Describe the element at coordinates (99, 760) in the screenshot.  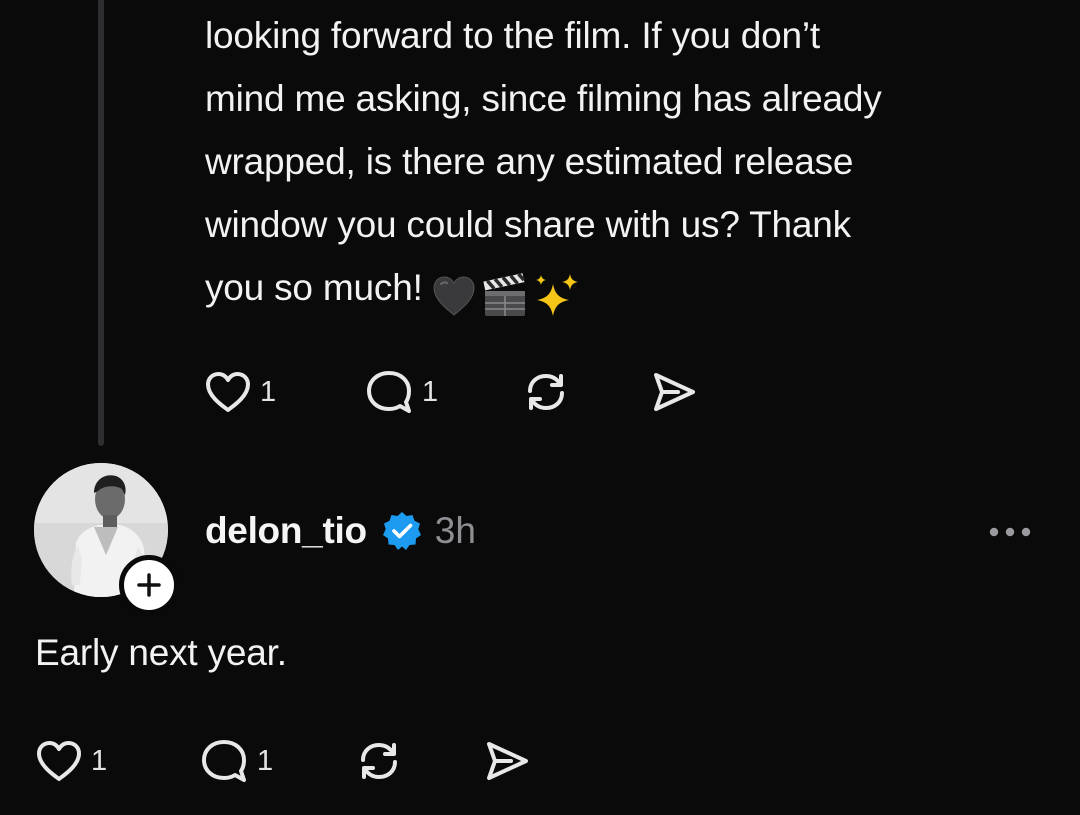
I see `reply-like-count: 1` at that location.